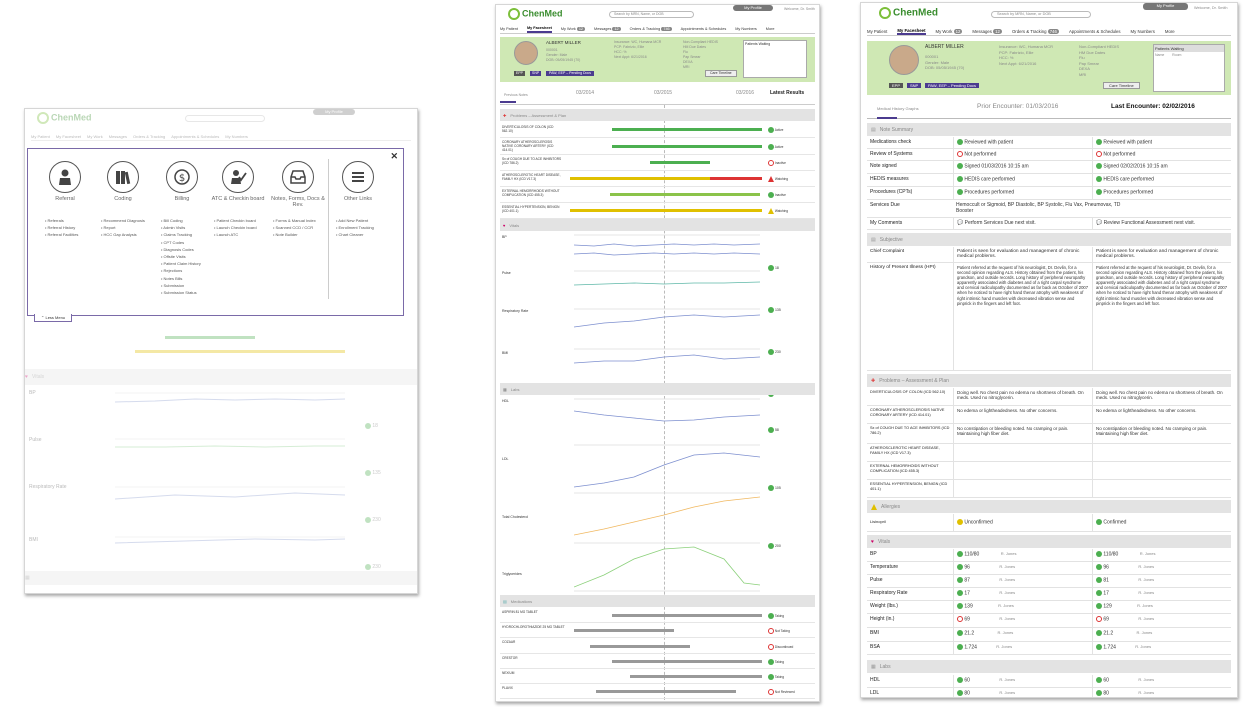 This screenshot has width=1255, height=707. What do you see at coordinates (1017, 106) in the screenshot?
I see `prior-encounter-label: Prior Encounter: 01/03/2016` at bounding box center [1017, 106].